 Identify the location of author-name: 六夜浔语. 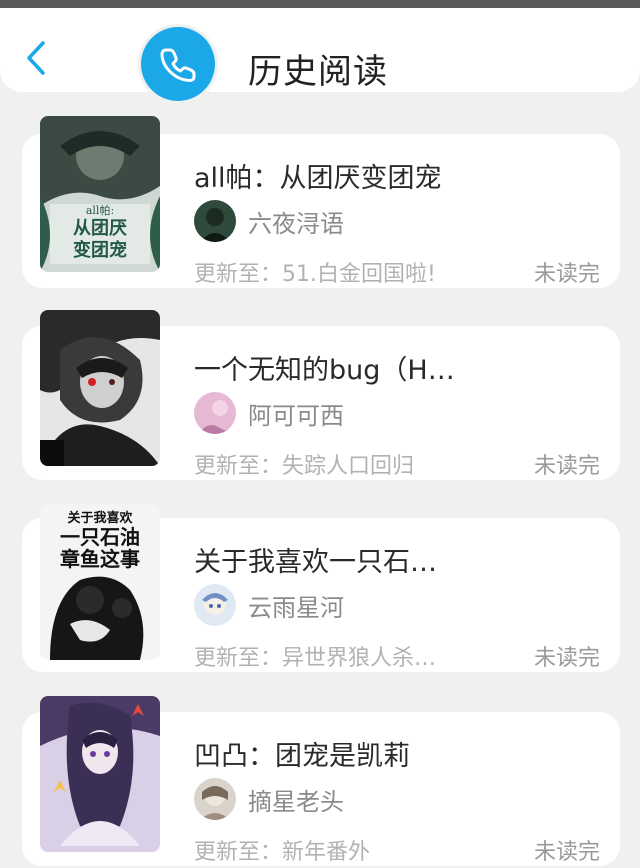
(296, 224).